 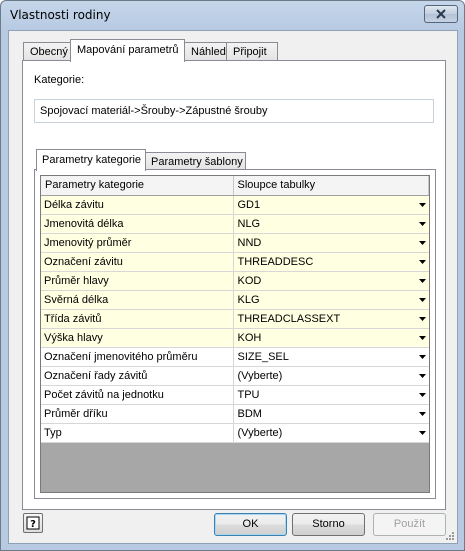 I want to click on table-row: Průměr hlavy KOD, so click(x=235, y=281).